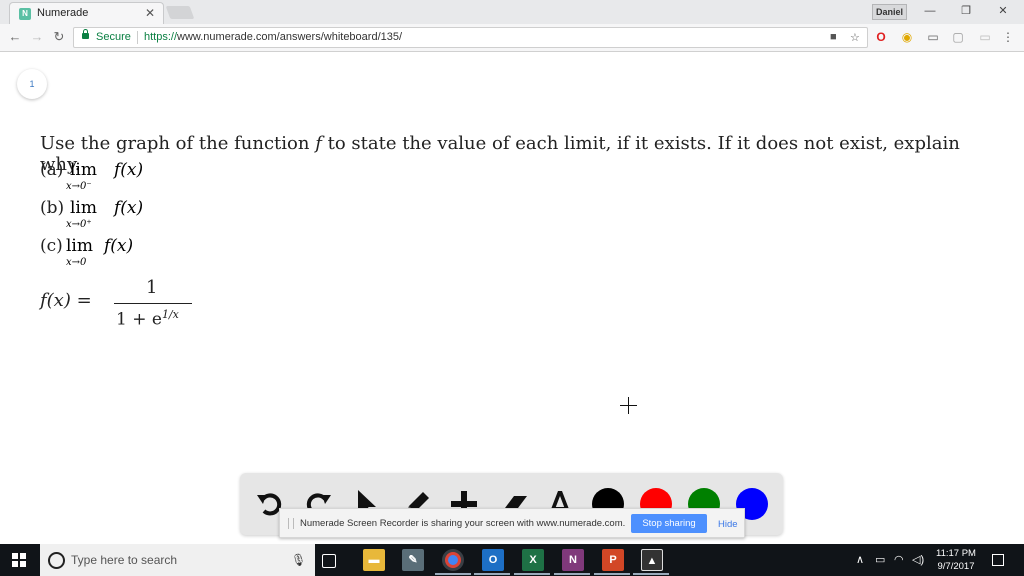  I want to click on volume-icon: ◁), so click(918, 559).